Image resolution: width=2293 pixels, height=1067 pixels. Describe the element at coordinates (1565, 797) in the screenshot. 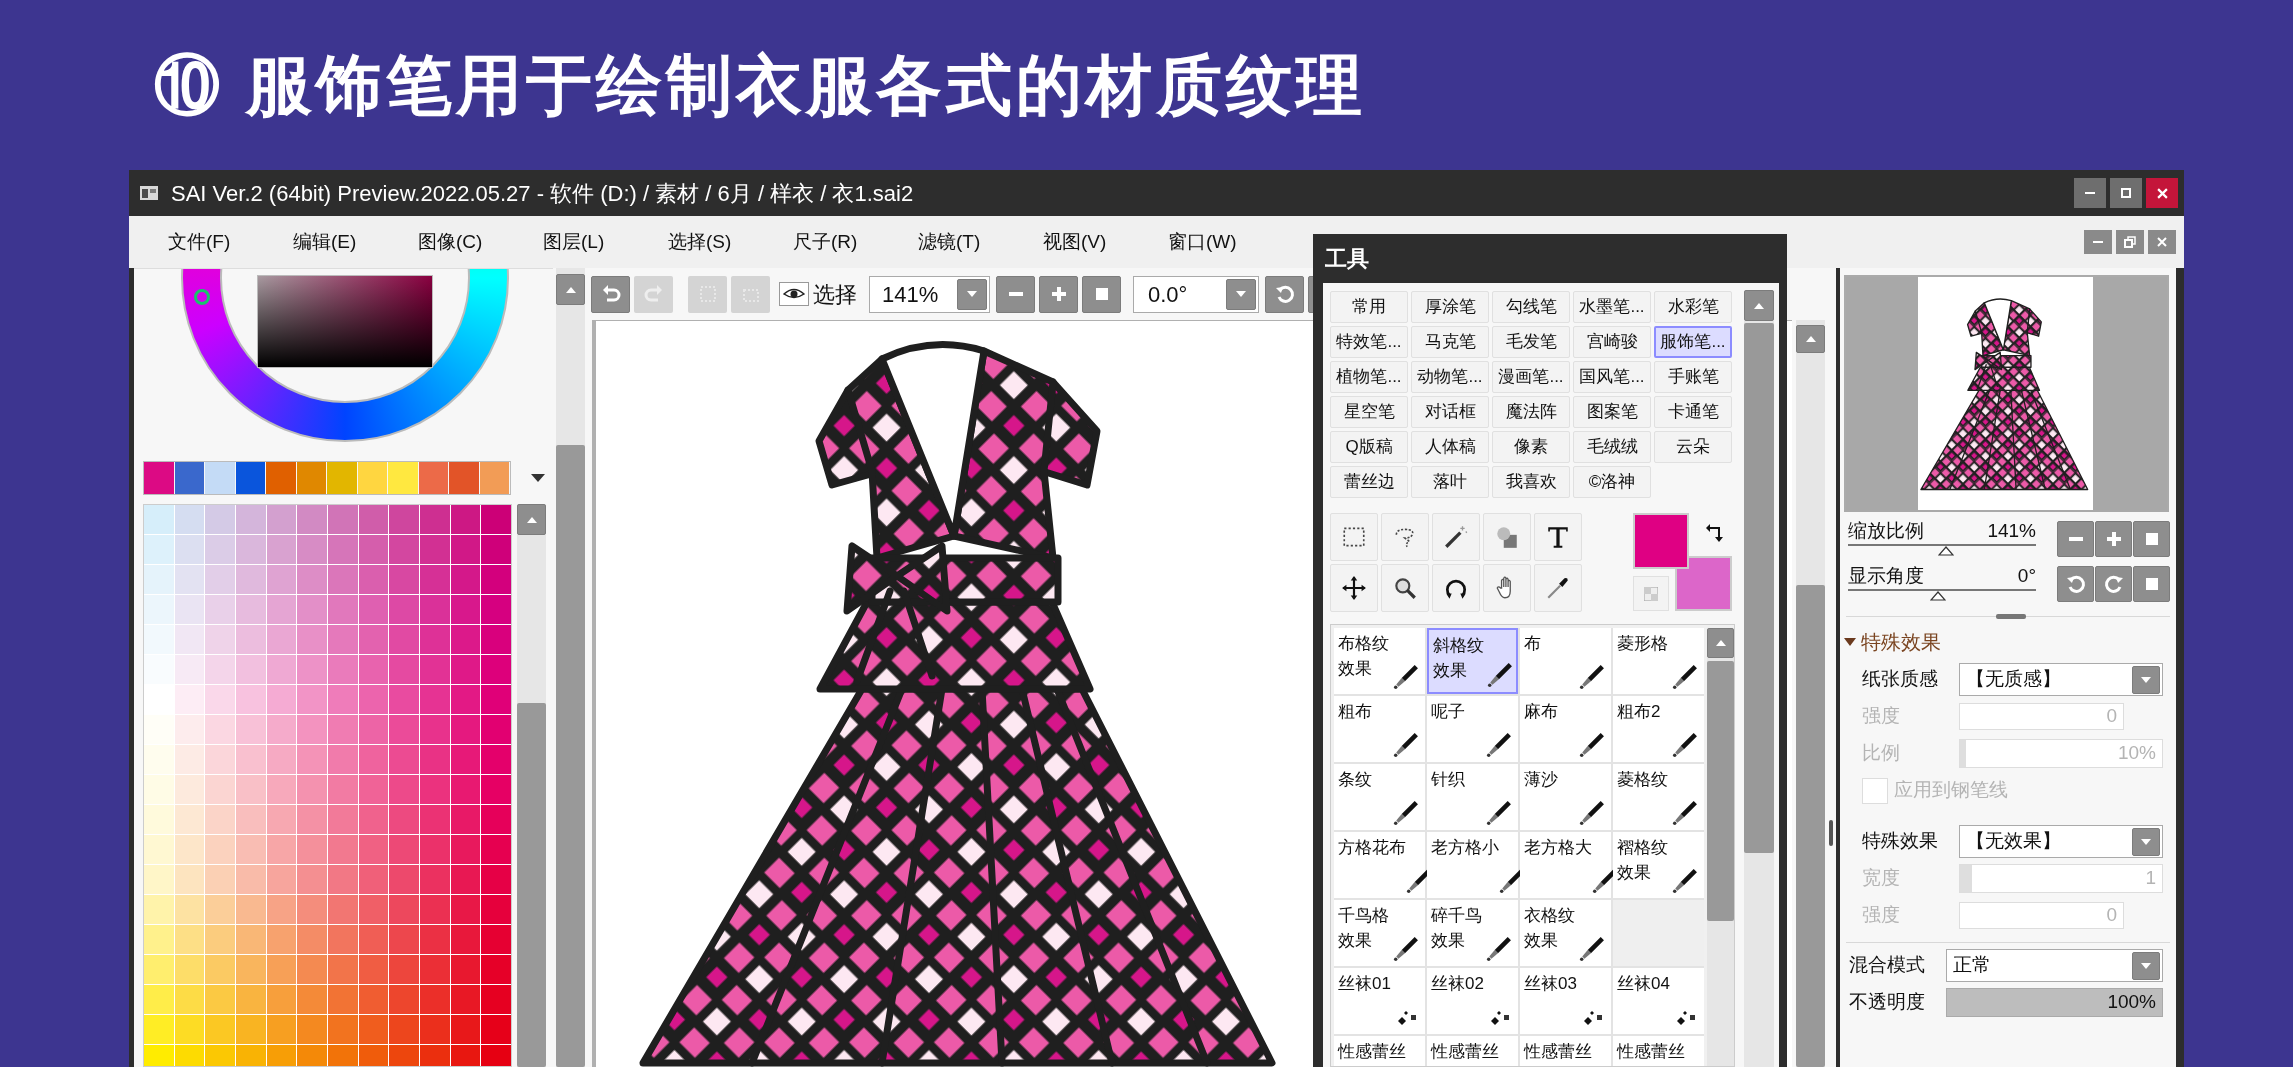

I see `brush-item: 薄沙` at that location.